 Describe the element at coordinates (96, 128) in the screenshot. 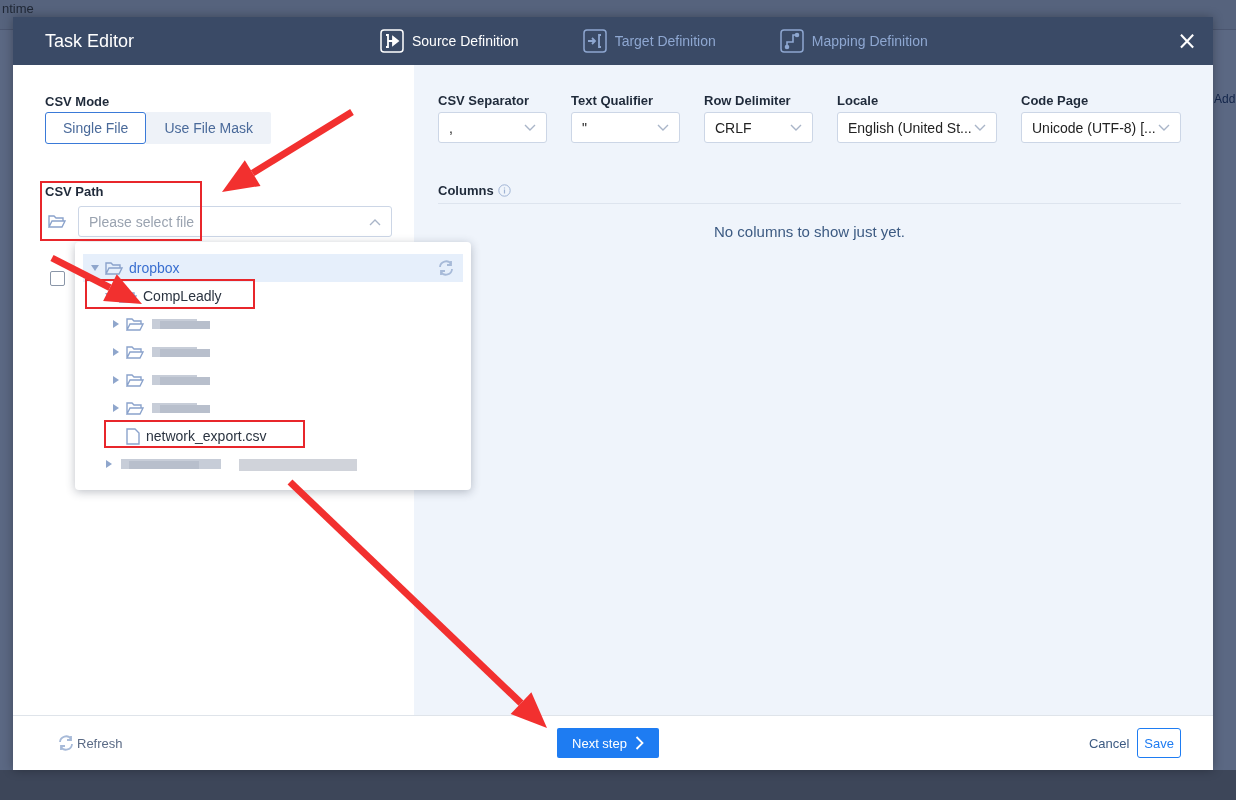

I see `mode-toggle: Single File` at that location.